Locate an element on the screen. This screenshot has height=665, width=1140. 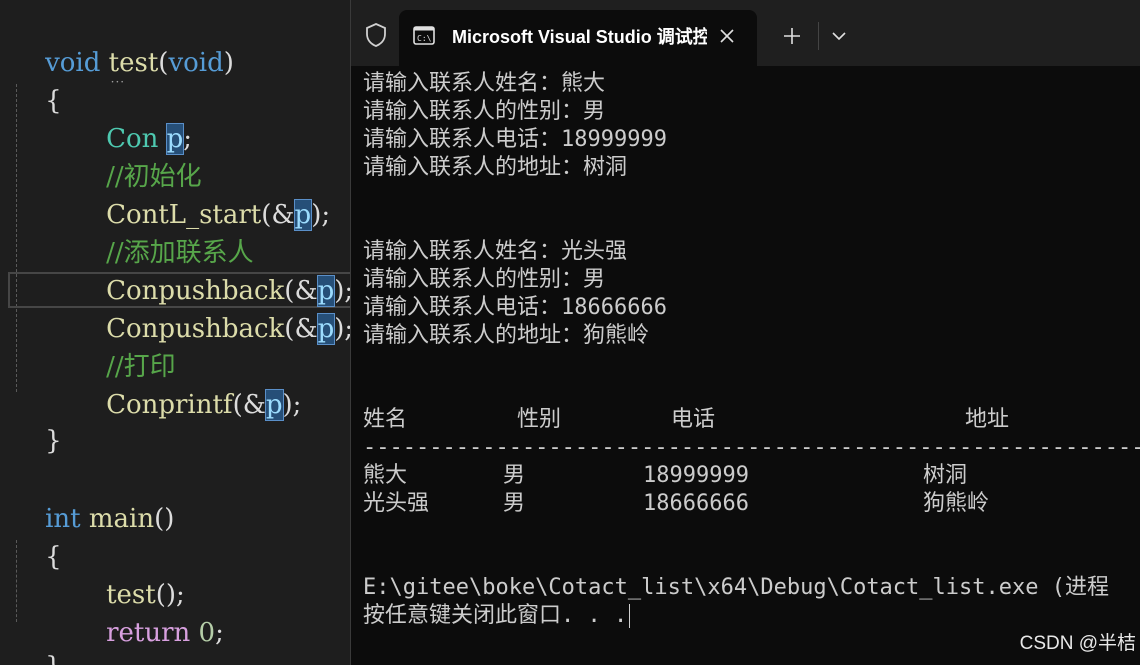
table-cell: 18999999 is located at coordinates (696, 475).